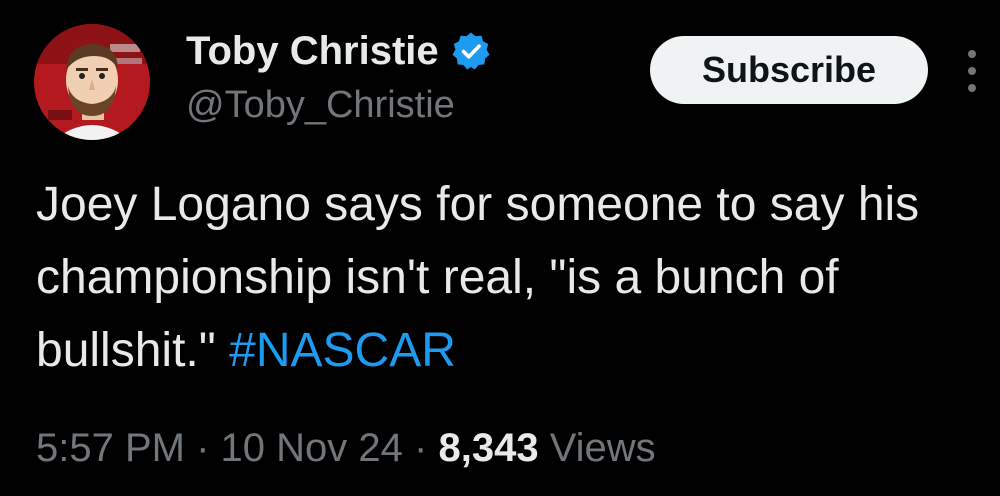 Image resolution: width=1000 pixels, height=496 pixels. What do you see at coordinates (789, 70) in the screenshot?
I see `subscribe-button: Subscribe` at bounding box center [789, 70].